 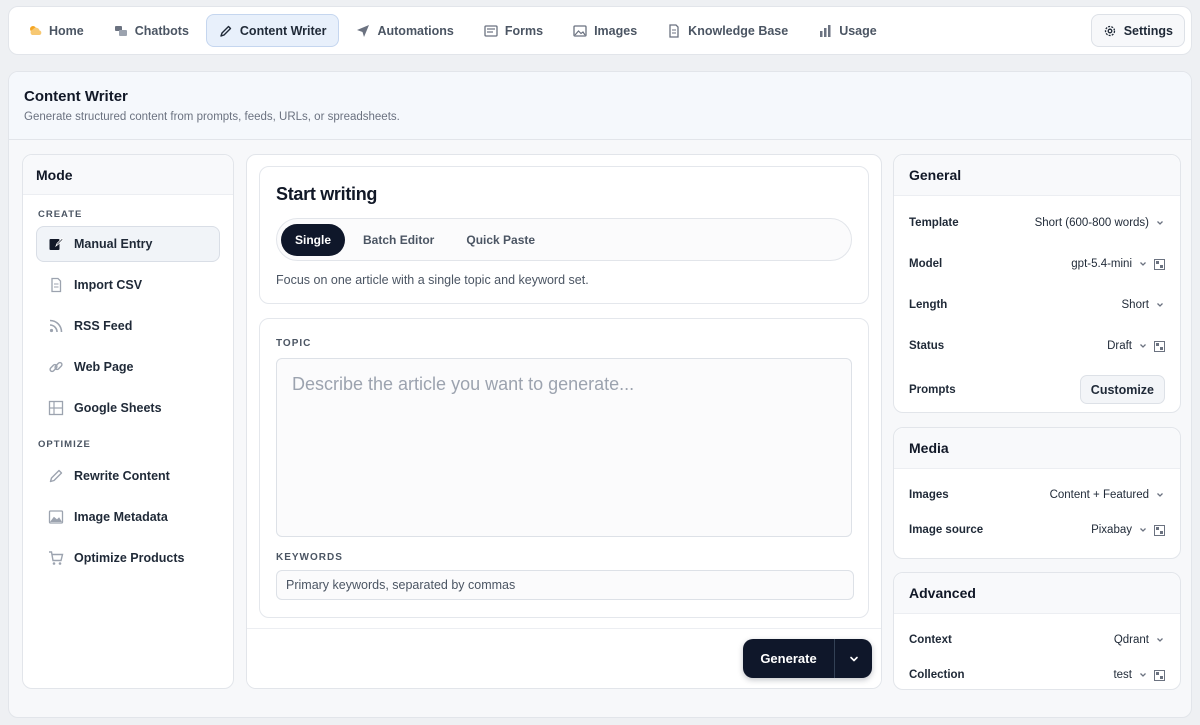 I want to click on template-row: Template Short (600-800 words), so click(x=1037, y=223).